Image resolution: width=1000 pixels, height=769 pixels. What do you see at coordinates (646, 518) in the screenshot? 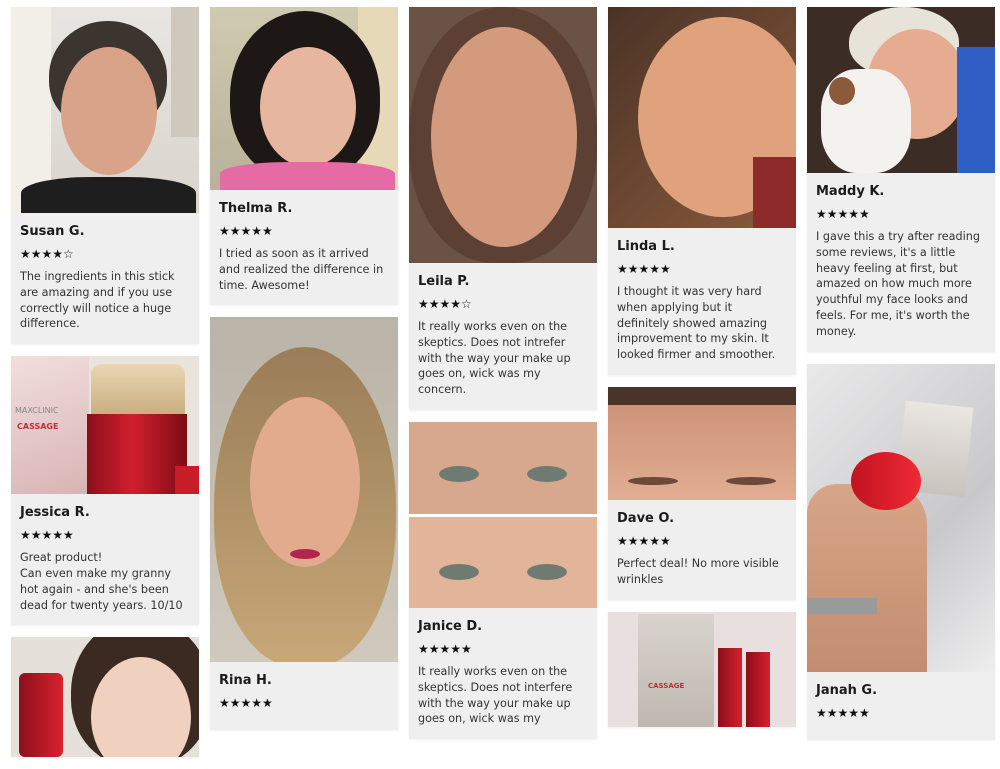
I see `reviewer-name: Dave O.` at bounding box center [646, 518].